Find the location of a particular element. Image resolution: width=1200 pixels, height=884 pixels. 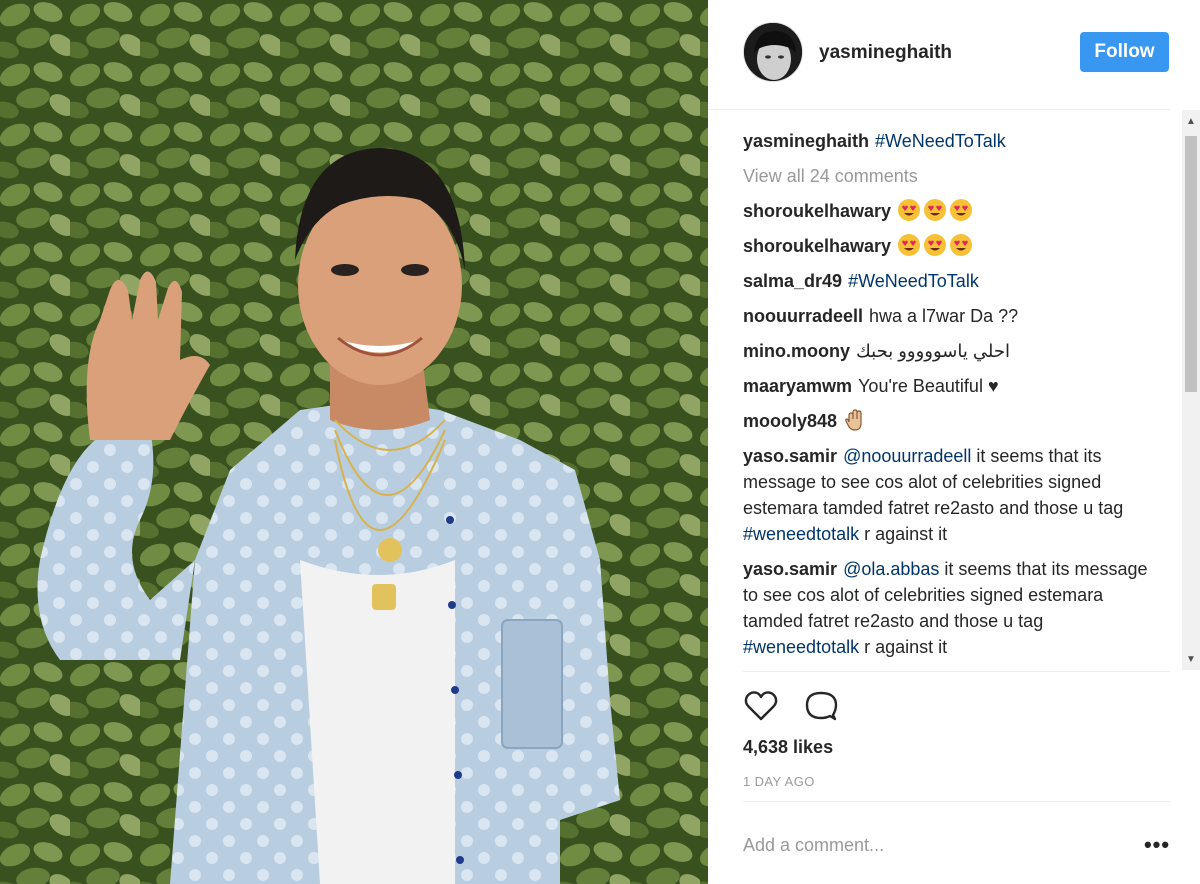

comment-username: maaryamwm is located at coordinates (797, 386).